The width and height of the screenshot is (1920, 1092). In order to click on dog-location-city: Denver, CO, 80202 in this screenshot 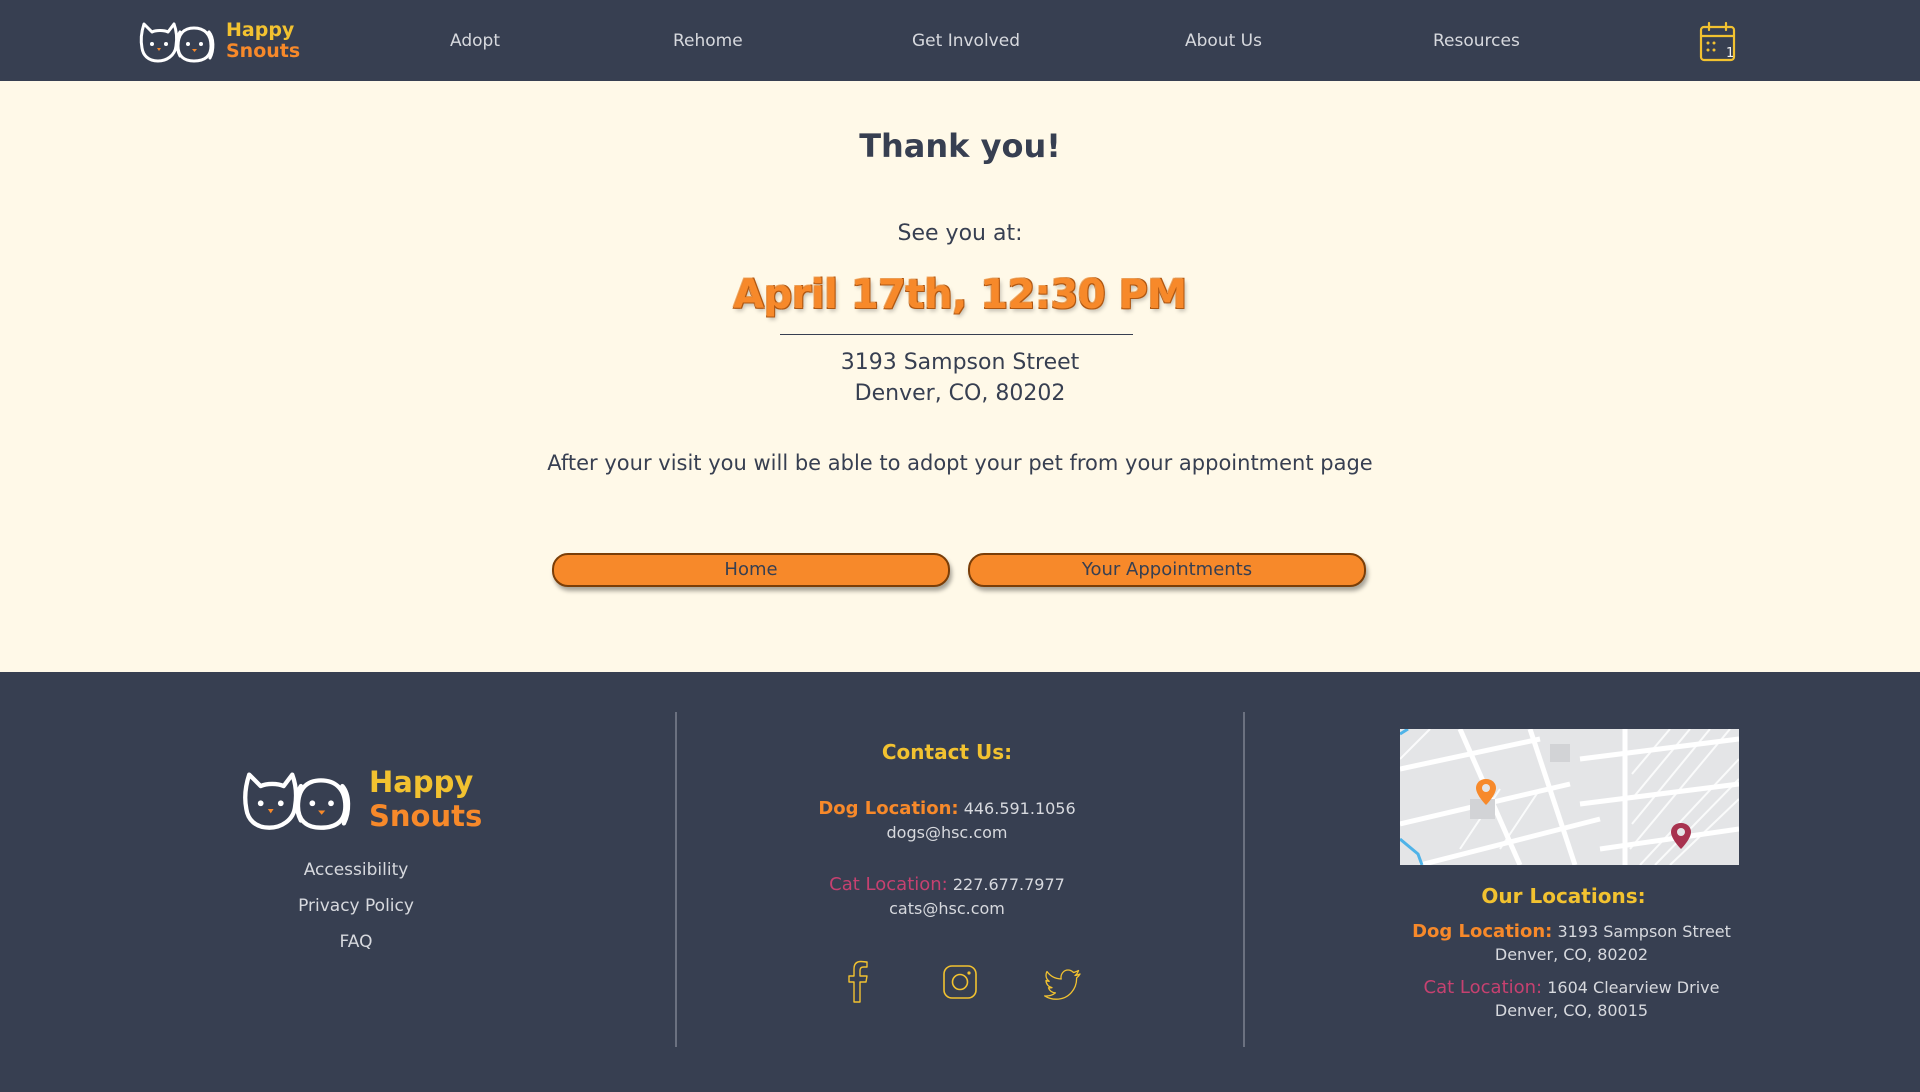, I will do `click(1571, 954)`.